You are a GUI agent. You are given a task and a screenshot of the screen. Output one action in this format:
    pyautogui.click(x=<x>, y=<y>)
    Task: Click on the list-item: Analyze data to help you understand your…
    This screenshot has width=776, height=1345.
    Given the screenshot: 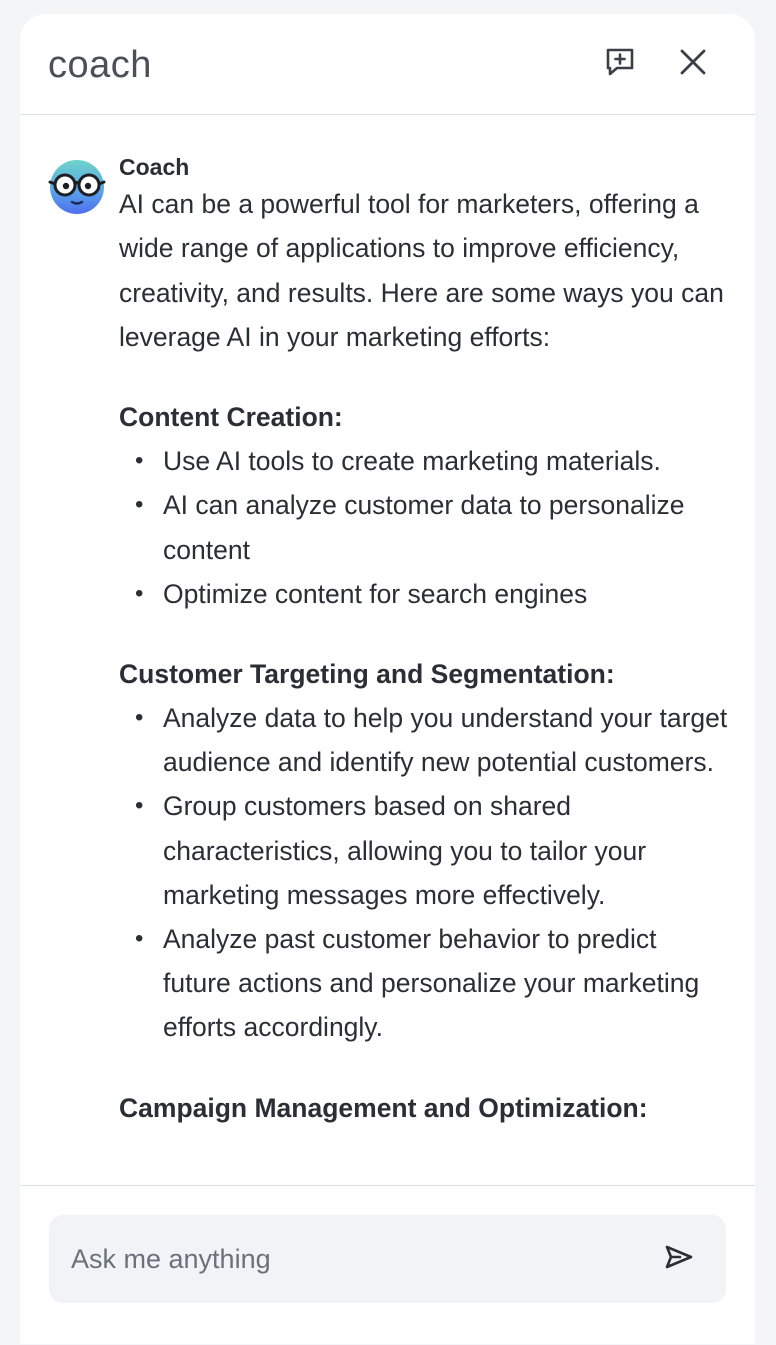 What is the action you would take?
    pyautogui.click(x=424, y=740)
    